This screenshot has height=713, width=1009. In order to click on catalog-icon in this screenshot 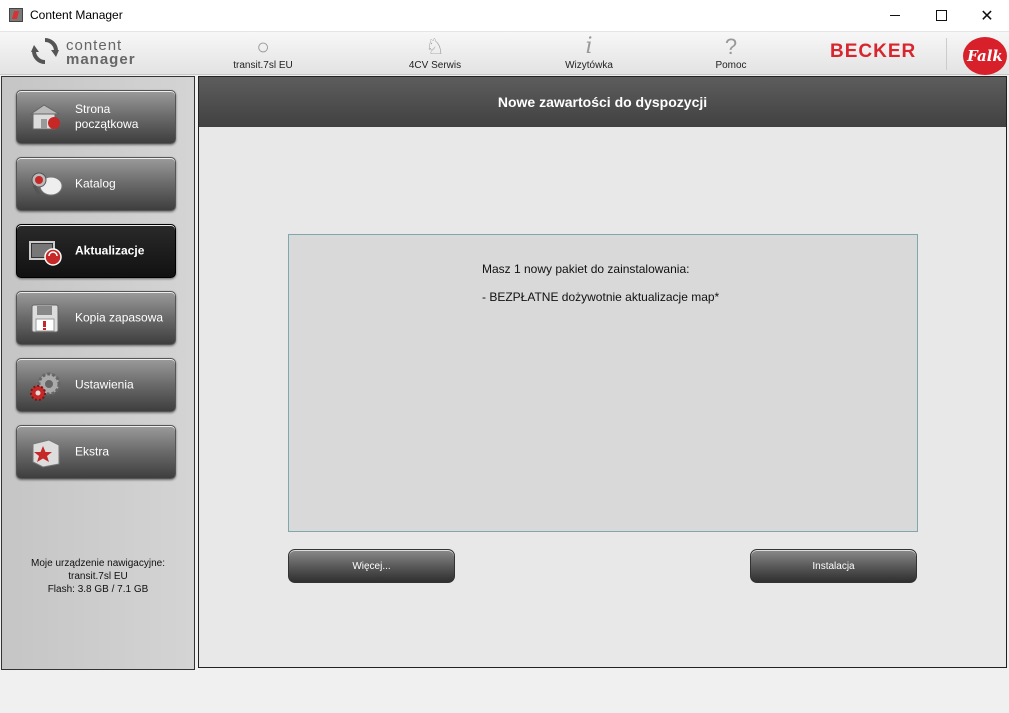, I will do `click(47, 184)`.